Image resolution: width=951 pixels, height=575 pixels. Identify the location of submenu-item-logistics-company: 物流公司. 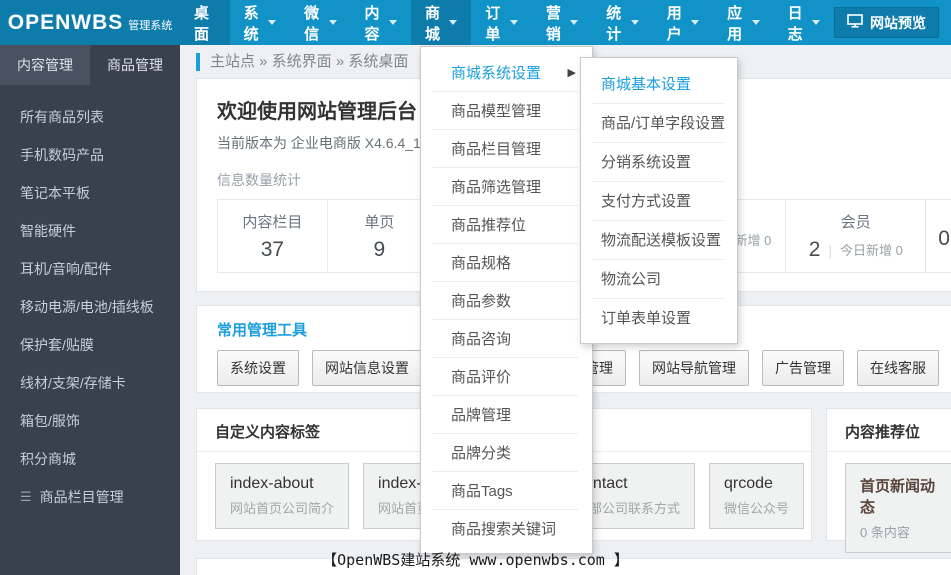
(659, 278).